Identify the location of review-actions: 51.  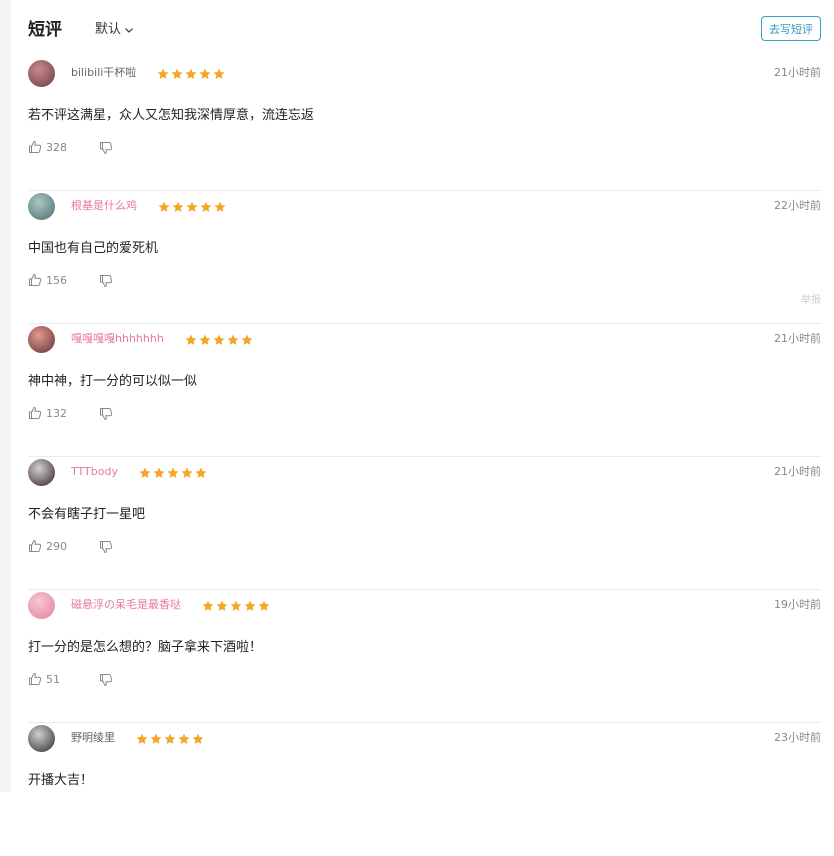
(70, 679).